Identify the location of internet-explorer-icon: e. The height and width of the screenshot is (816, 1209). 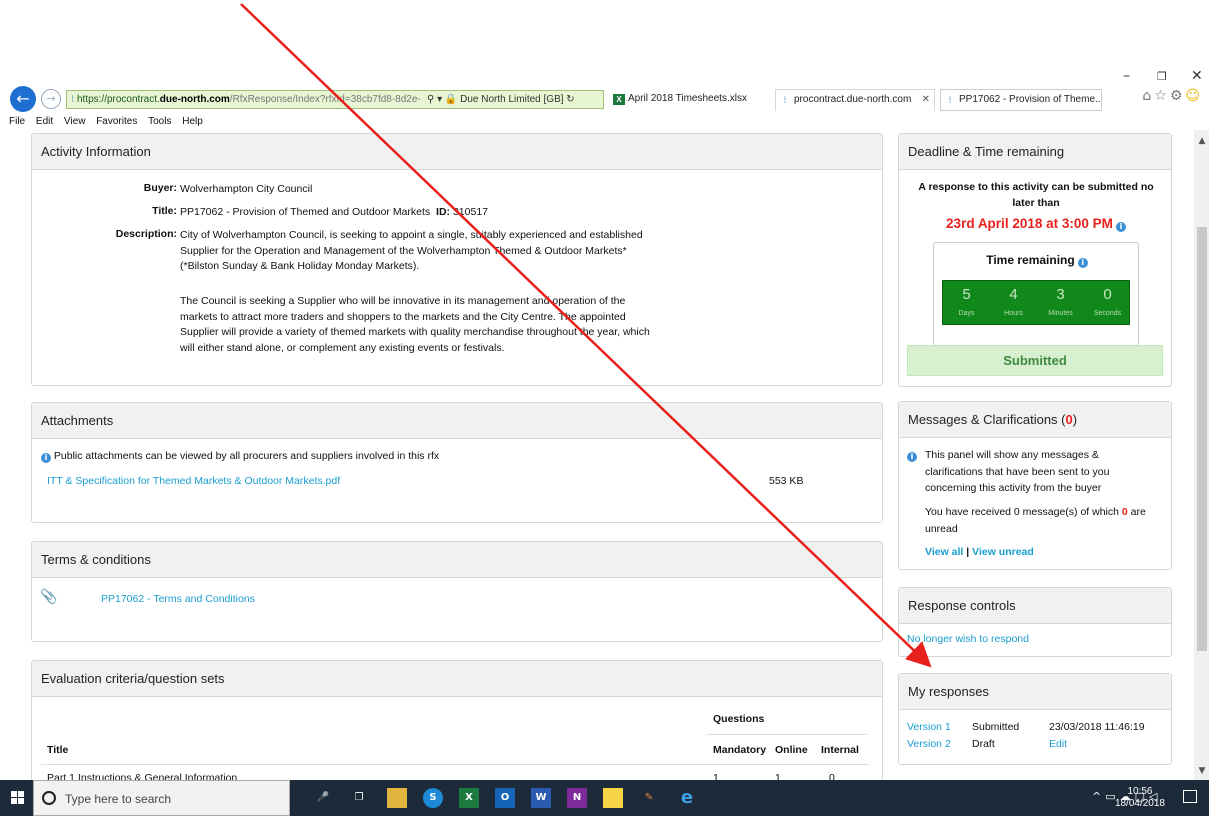
(687, 798).